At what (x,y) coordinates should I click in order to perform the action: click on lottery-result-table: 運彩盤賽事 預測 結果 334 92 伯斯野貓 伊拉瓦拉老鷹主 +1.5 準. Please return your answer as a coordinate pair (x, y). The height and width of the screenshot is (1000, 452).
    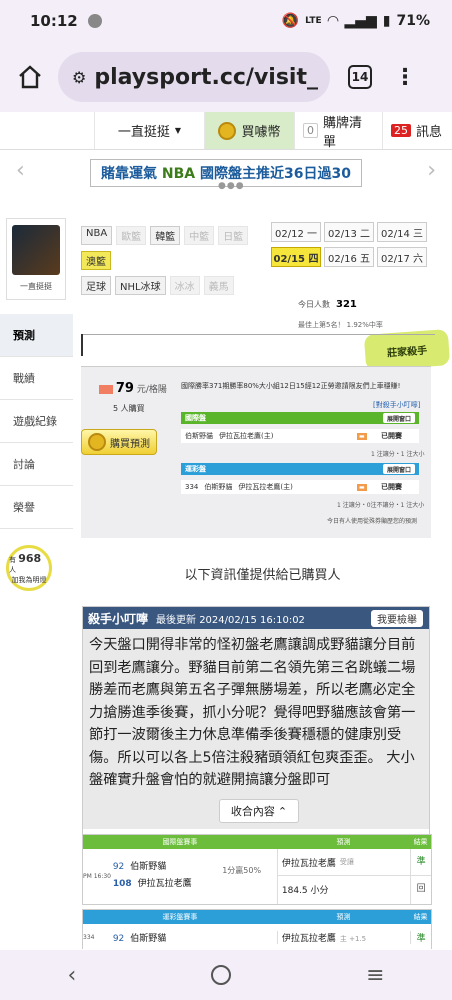
    Looking at the image, I should click on (257, 929).